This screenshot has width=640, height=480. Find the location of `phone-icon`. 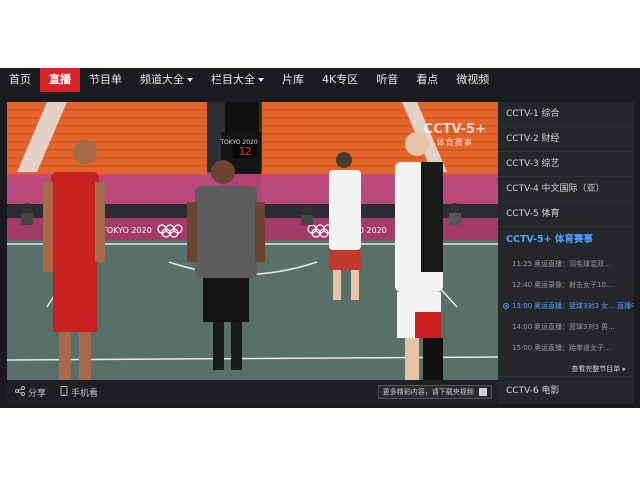

phone-icon is located at coordinates (64, 392).